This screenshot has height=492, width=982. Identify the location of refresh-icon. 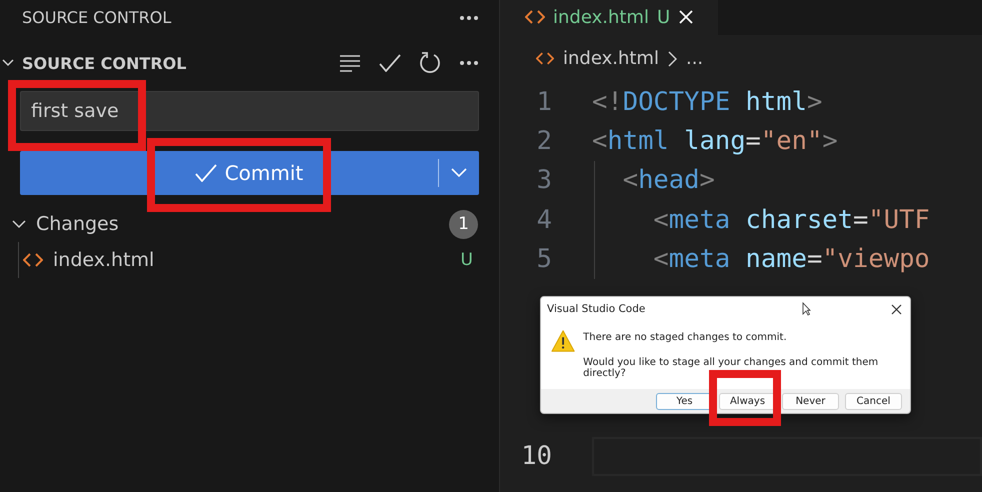
(430, 63).